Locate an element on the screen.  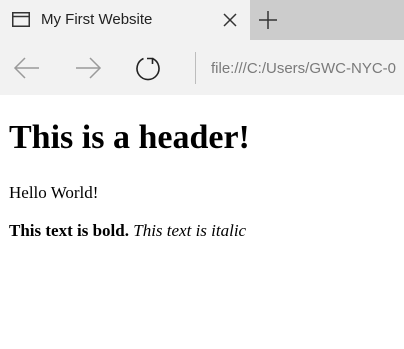
forward-arrow-icon is located at coordinates (88, 68).